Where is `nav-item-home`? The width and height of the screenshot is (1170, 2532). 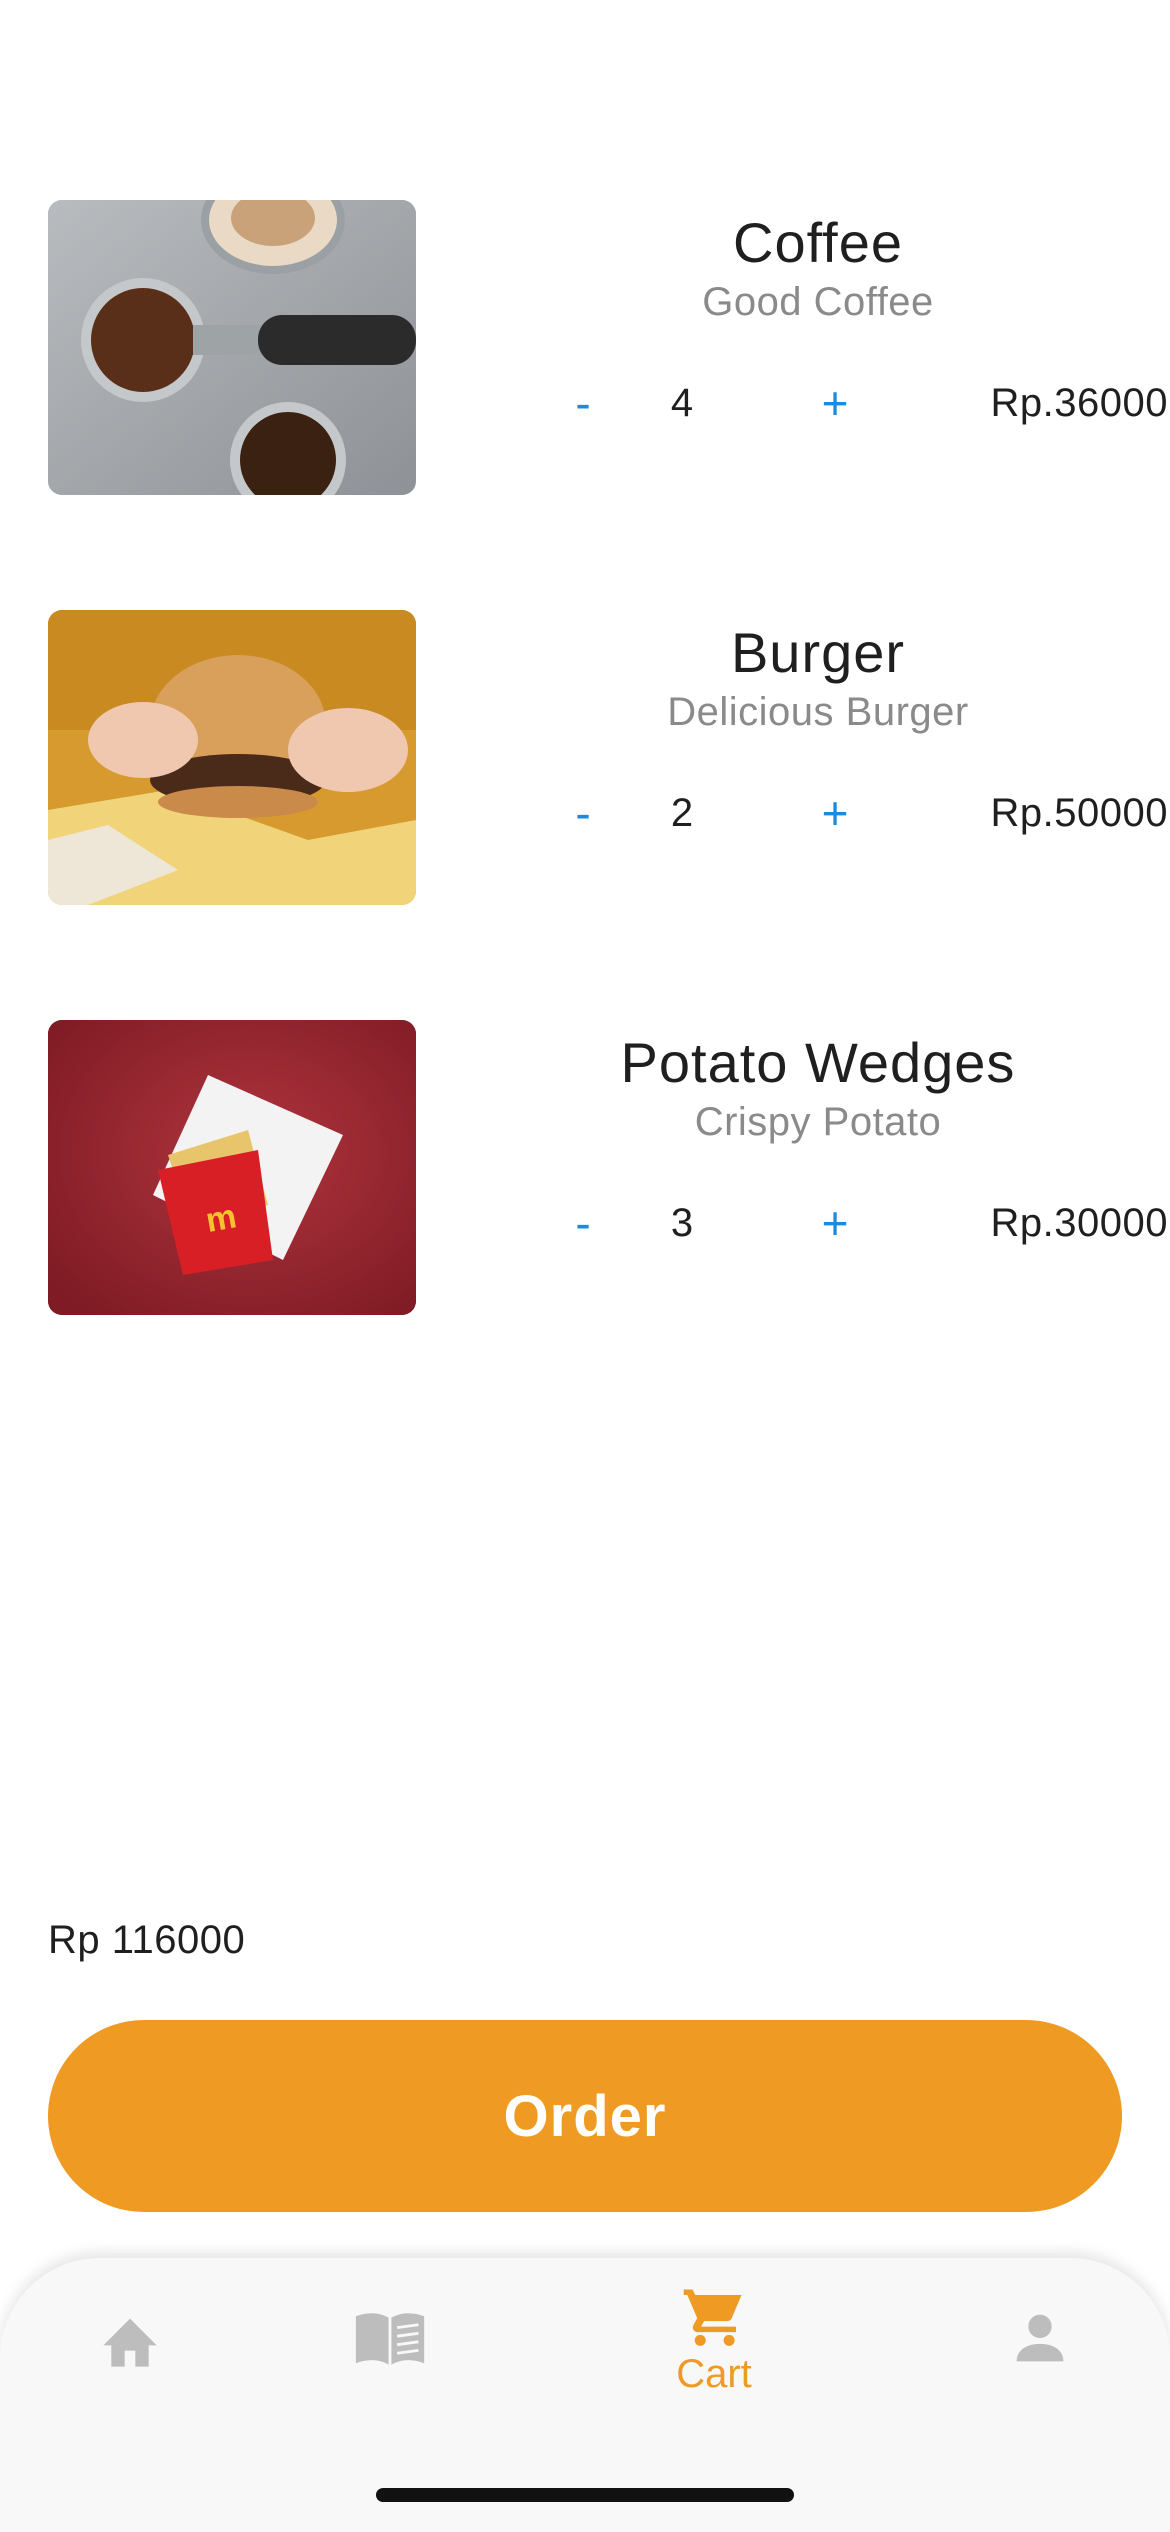
nav-item-home is located at coordinates (130, 2380).